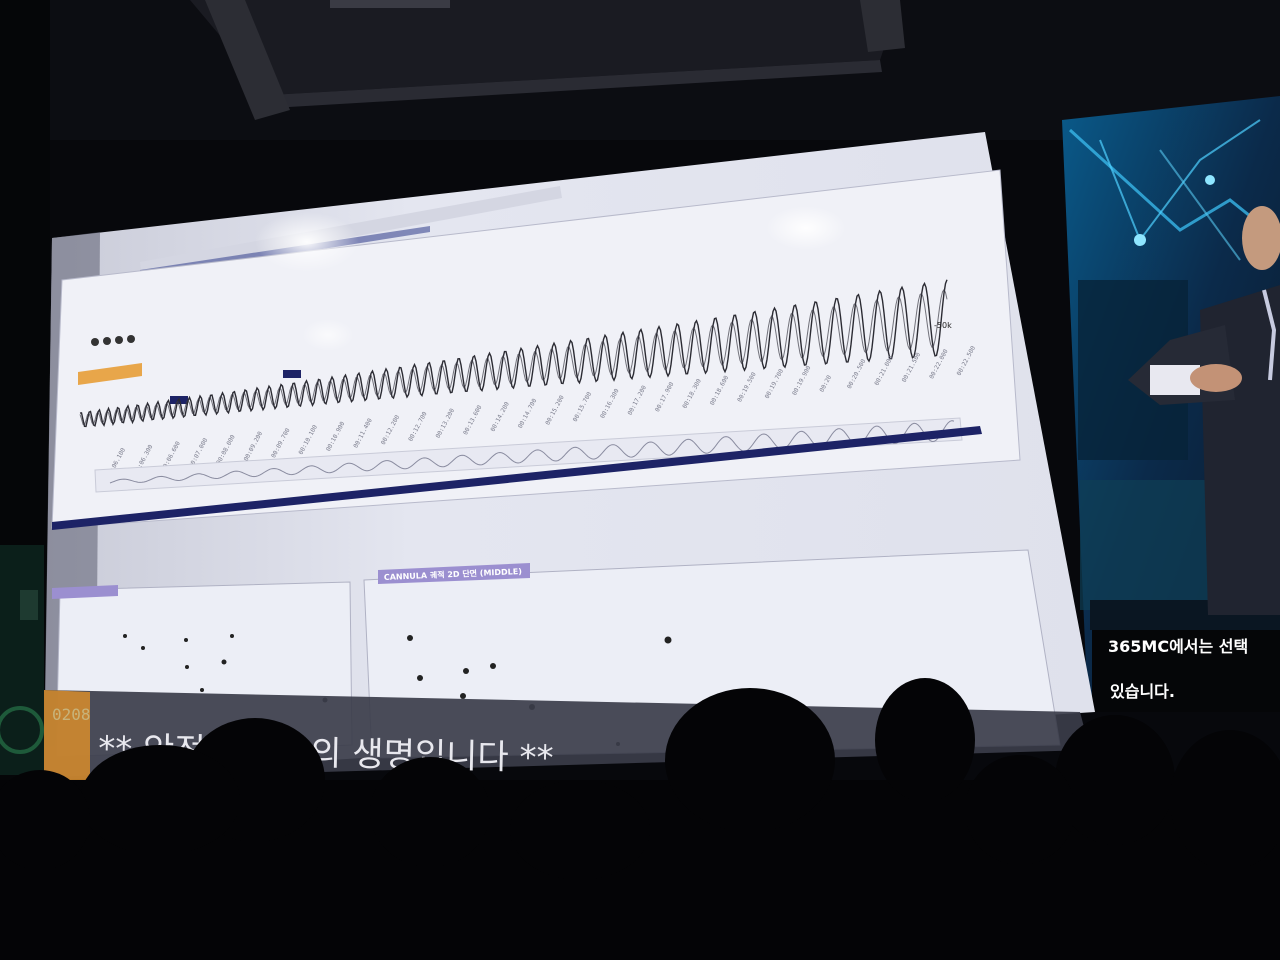 The width and height of the screenshot is (1280, 960). Describe the element at coordinates (943, 325) in the screenshot. I see `chart-end-label: -50k` at that location.